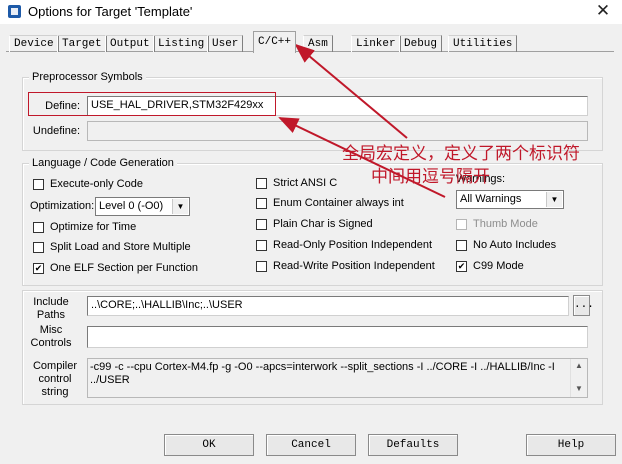 The height and width of the screenshot is (464, 622). What do you see at coordinates (38, 247) in the screenshot?
I see `split-load-checkbox` at bounding box center [38, 247].